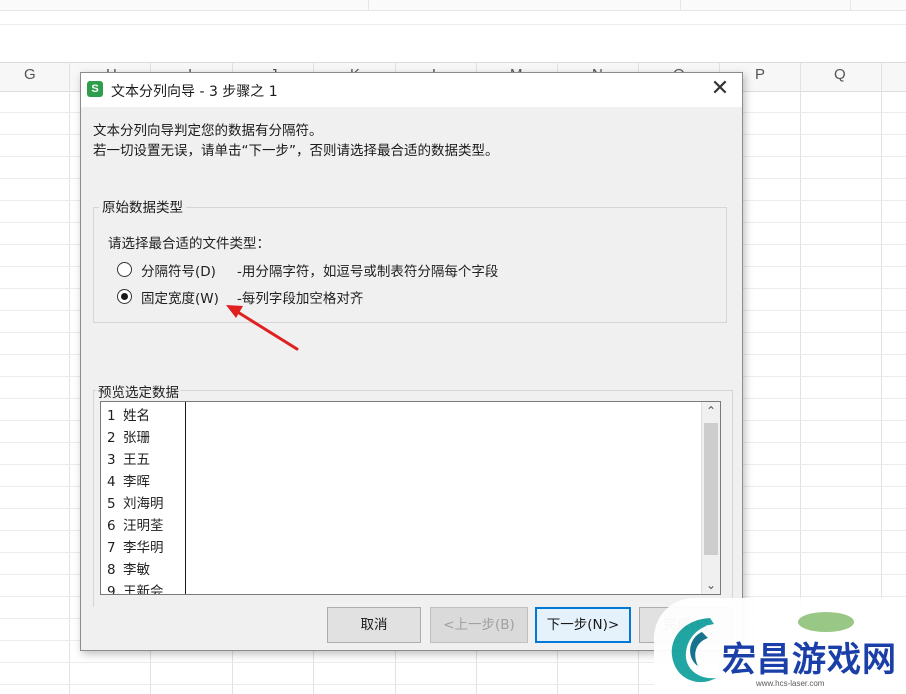 This screenshot has height=694, width=906. I want to click on preview-row: 4 李晖, so click(128, 482).